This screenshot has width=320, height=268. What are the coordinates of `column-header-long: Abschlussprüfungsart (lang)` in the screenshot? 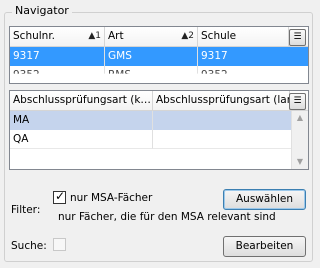 It's located at (221, 101).